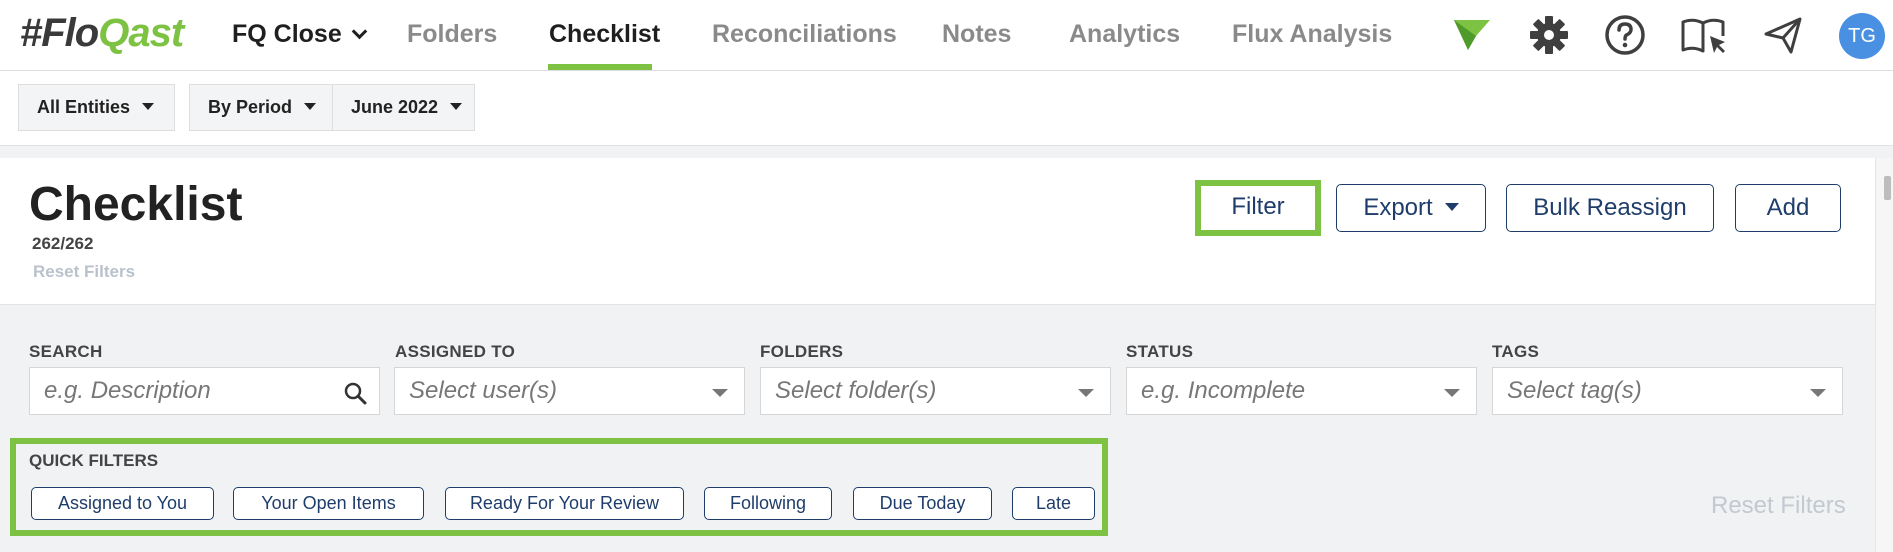 The image size is (1893, 552). Describe the element at coordinates (1160, 351) in the screenshot. I see `status-label: STATUS` at that location.